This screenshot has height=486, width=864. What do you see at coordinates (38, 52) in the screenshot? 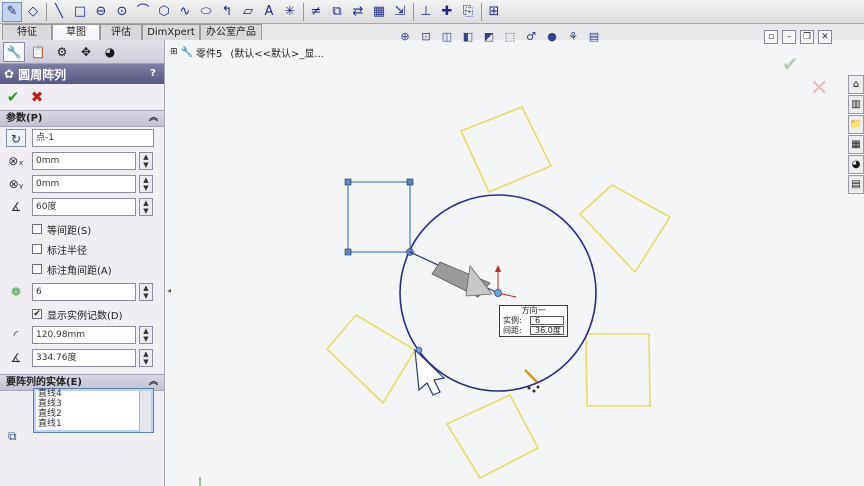
I see `property-manager-icon: 📋` at bounding box center [38, 52].